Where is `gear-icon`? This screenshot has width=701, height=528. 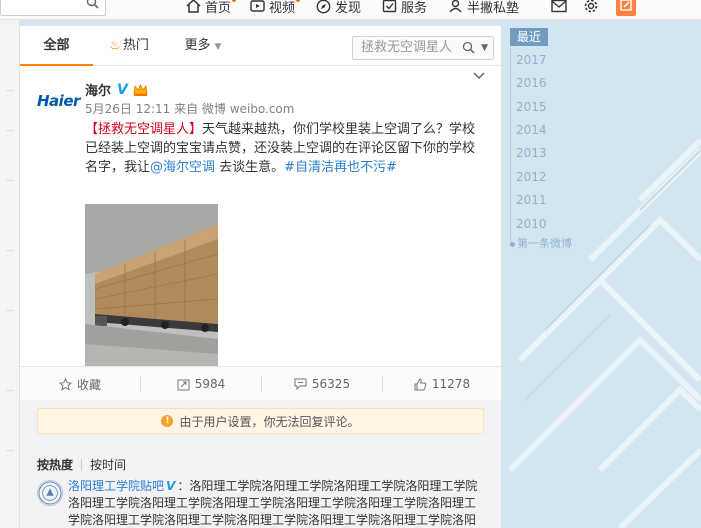
gear-icon is located at coordinates (591, 6).